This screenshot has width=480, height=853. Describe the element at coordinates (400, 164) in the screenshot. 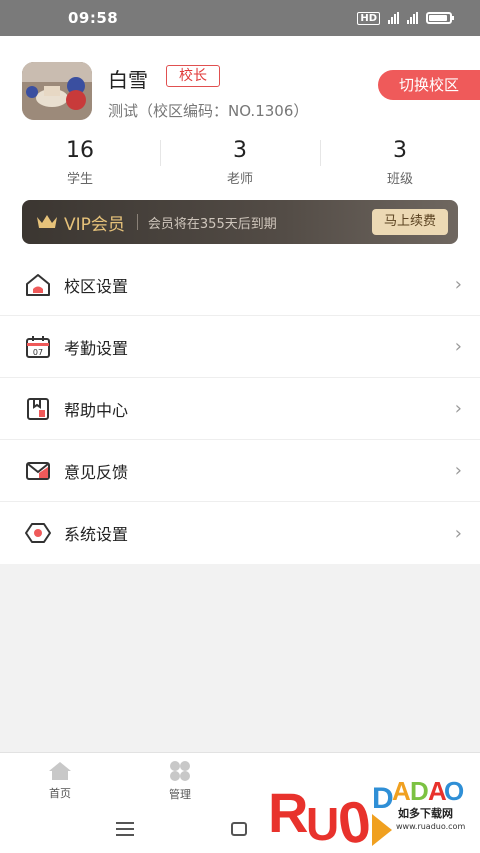

I see `stat-classes: 3 班级` at that location.